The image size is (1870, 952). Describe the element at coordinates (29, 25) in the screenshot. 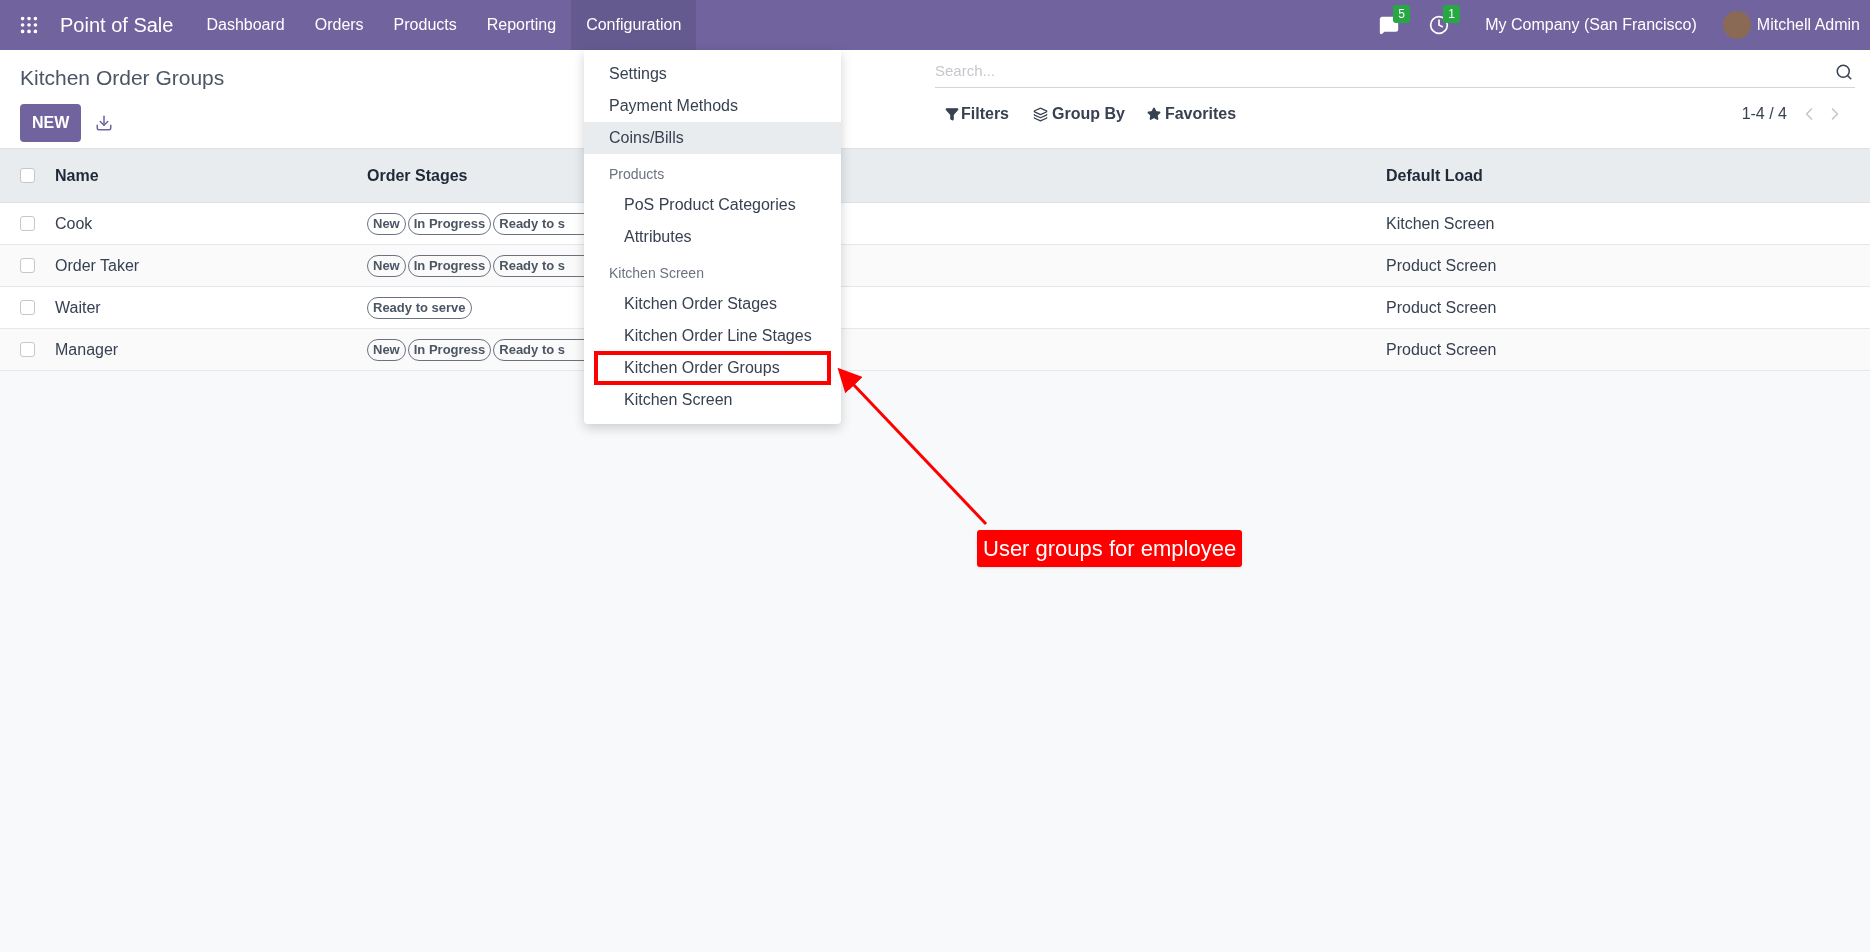

I see `apps-menu-icon` at that location.